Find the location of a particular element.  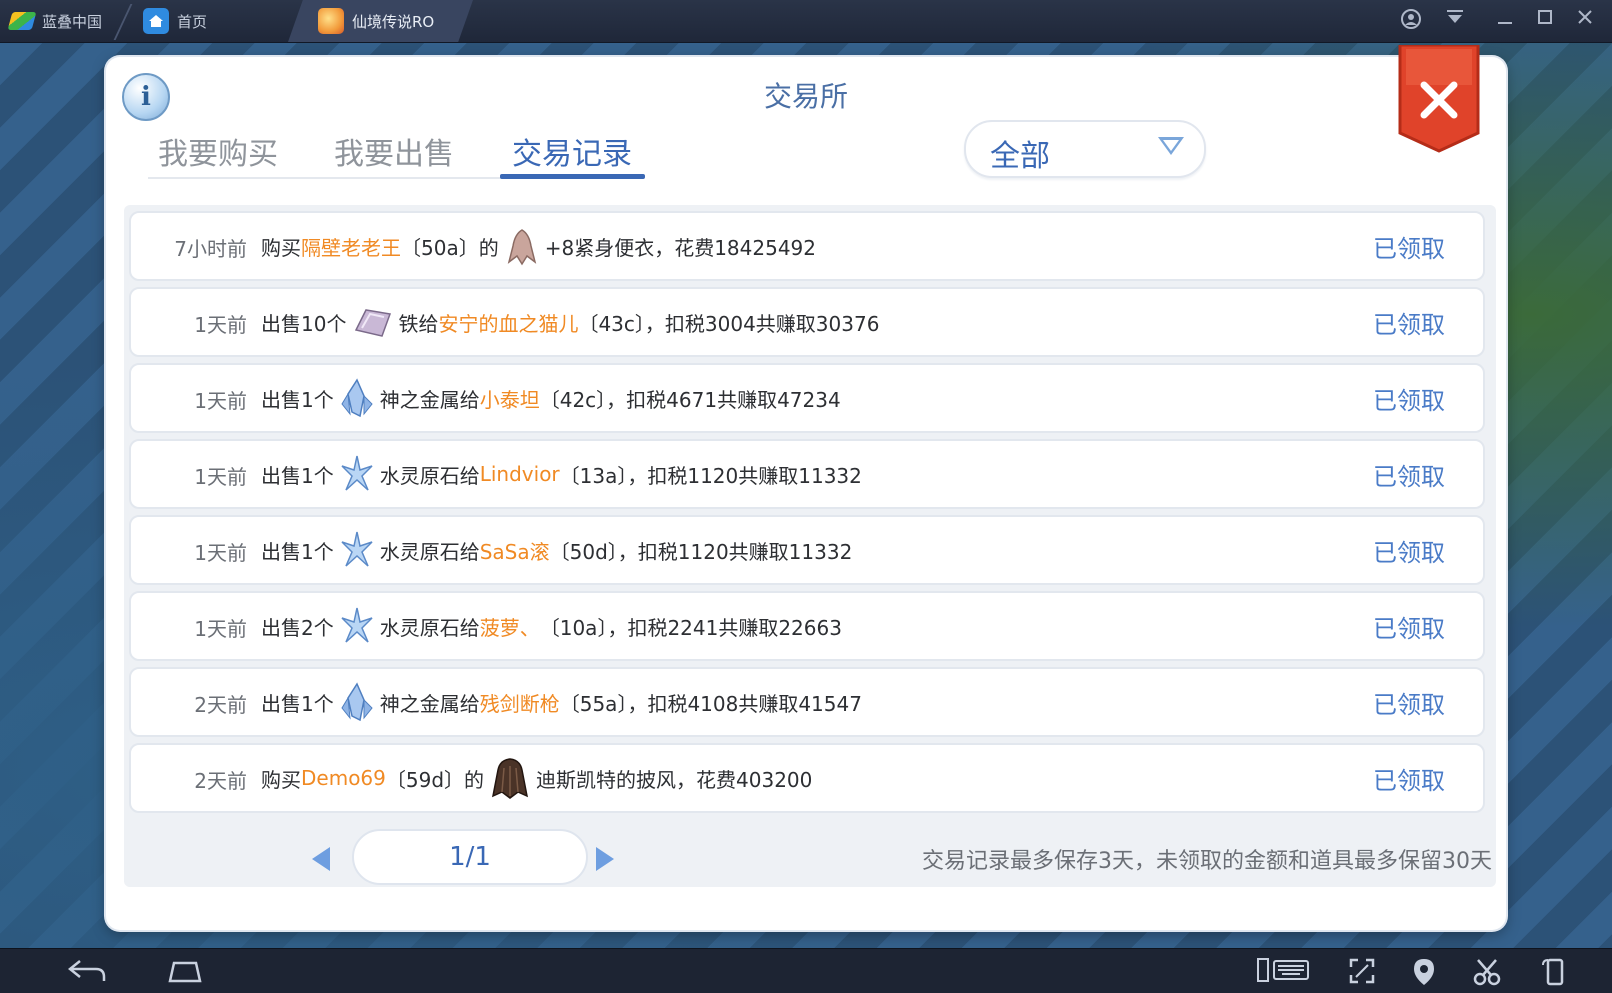

record-text: 出售1个 神之金属给 残剑断枪 〔55a〕，扣税4108共赚取41547 is located at coordinates (561, 702).